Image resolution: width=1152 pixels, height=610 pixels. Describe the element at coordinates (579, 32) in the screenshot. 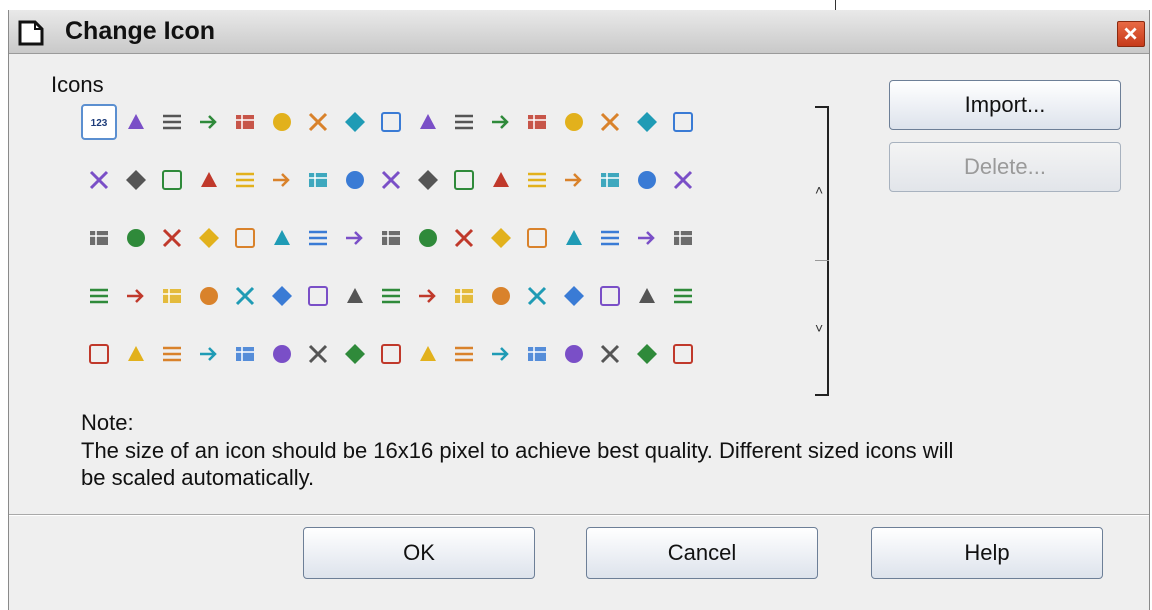

I see `title-bar: Change Icon` at that location.